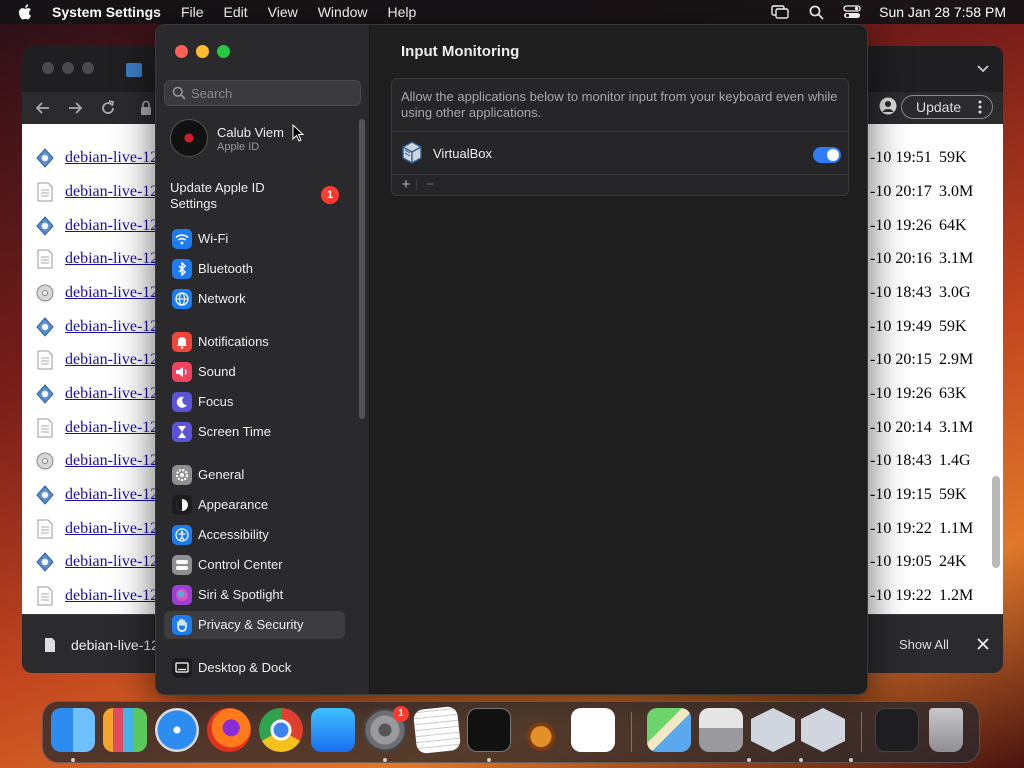 This screenshot has width=1024, height=768. Describe the element at coordinates (88, 68) in the screenshot. I see `browser-maximize-button` at that location.